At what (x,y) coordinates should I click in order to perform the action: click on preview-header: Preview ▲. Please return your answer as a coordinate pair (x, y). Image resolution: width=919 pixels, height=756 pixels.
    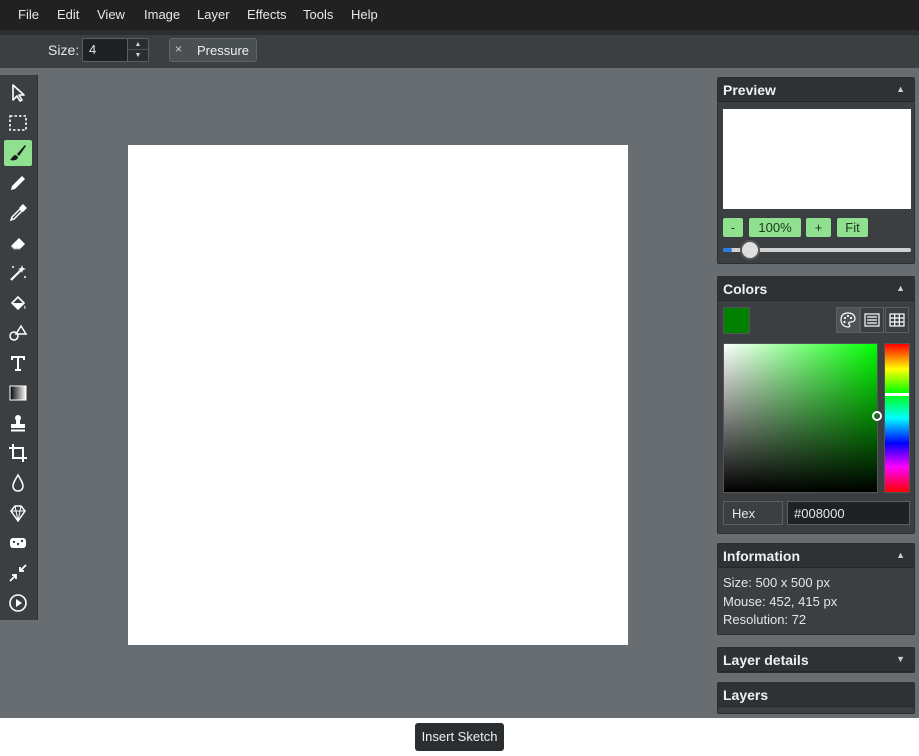
    Looking at the image, I should click on (816, 90).